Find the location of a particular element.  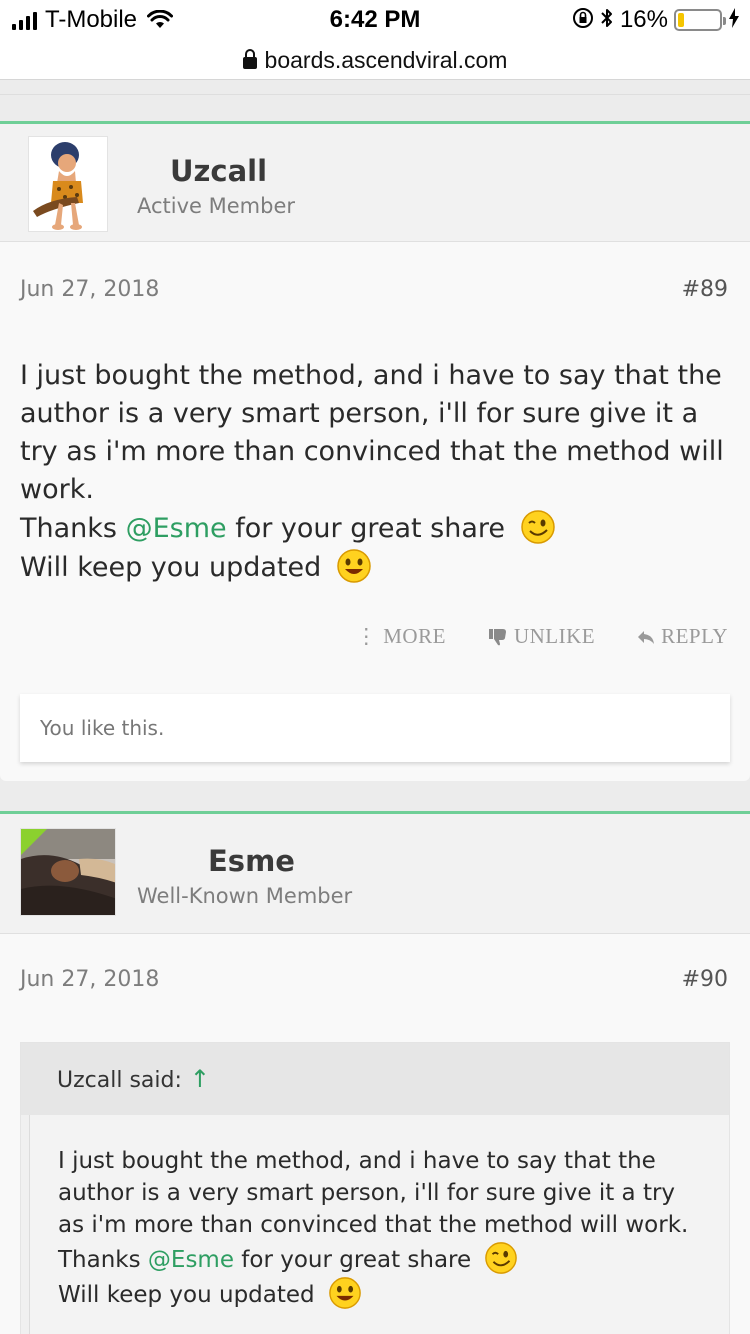

post-actions: ⋮ MORE UNLIKE REPLY is located at coordinates (542, 636).